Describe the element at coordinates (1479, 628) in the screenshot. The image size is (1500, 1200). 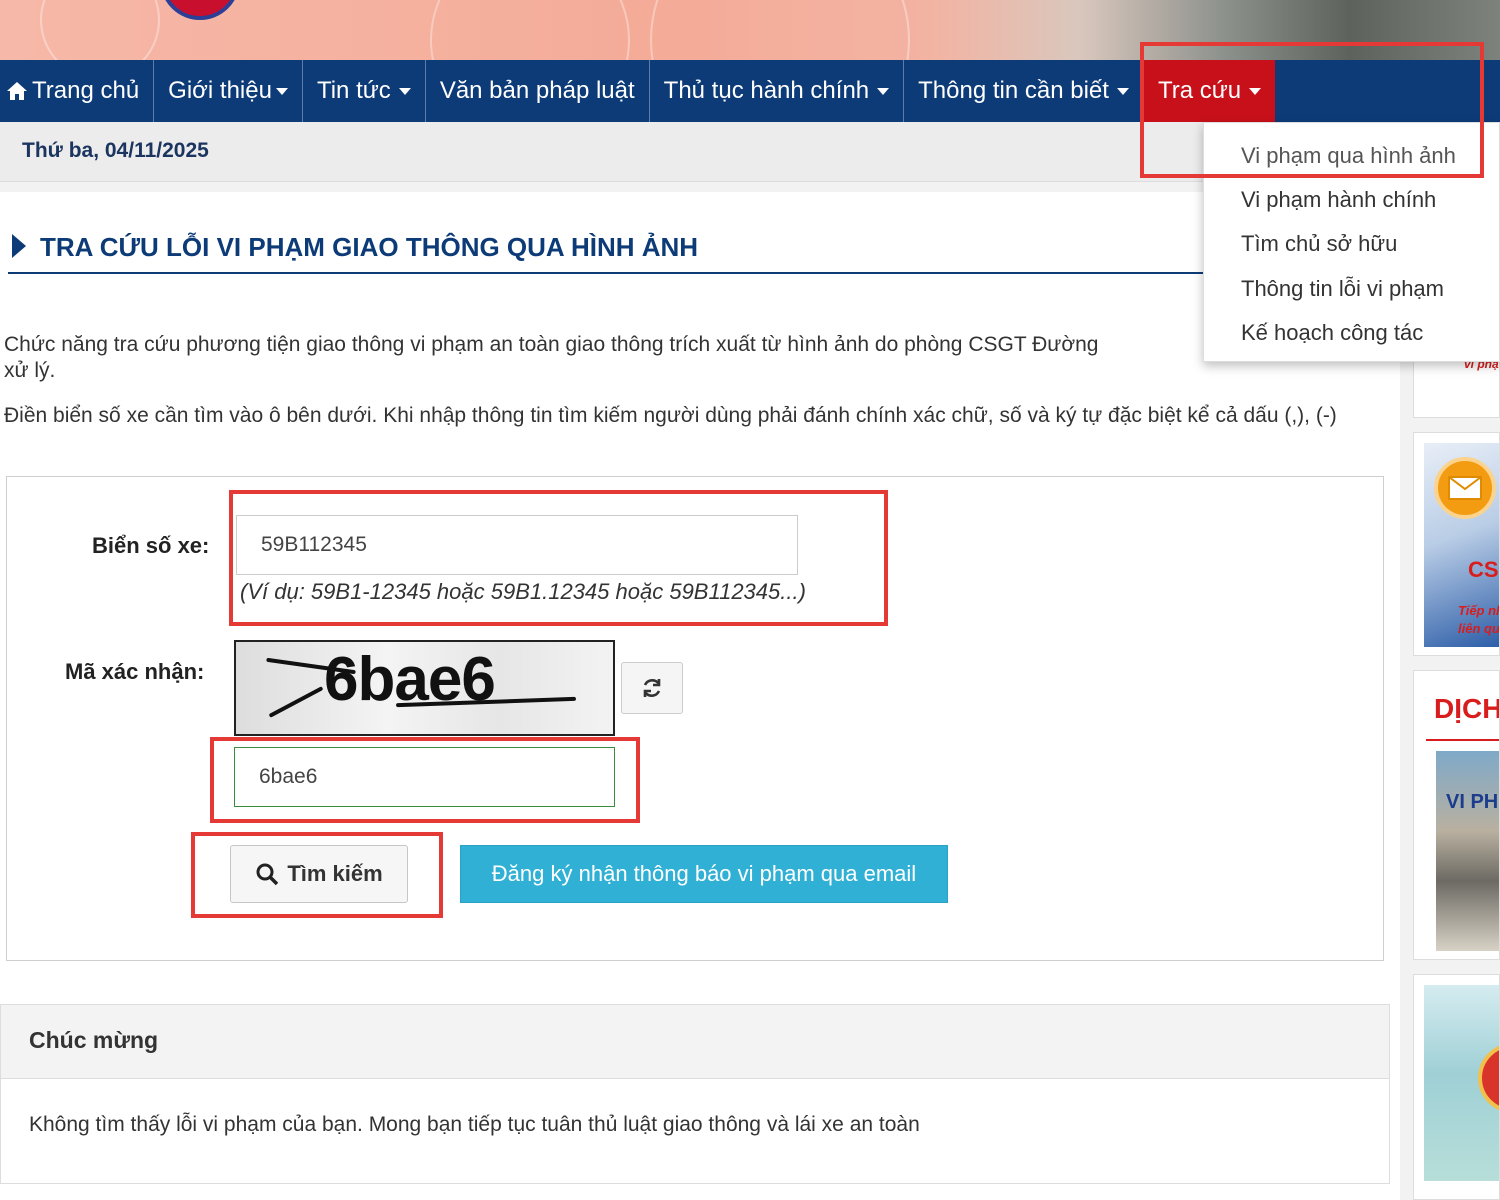
I see `sidebar-promo-sub-2: liên qu` at that location.